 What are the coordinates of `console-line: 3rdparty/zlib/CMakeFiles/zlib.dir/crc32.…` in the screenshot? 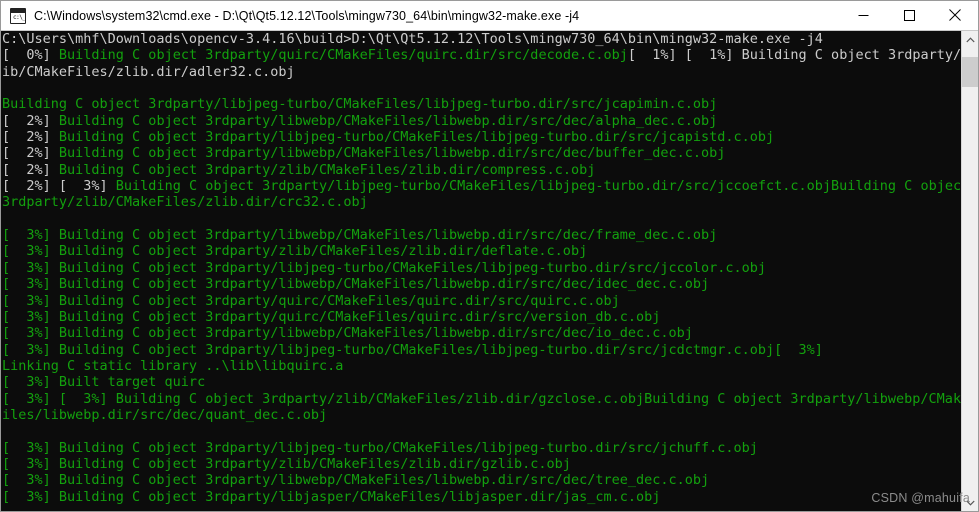 It's located at (481, 202).